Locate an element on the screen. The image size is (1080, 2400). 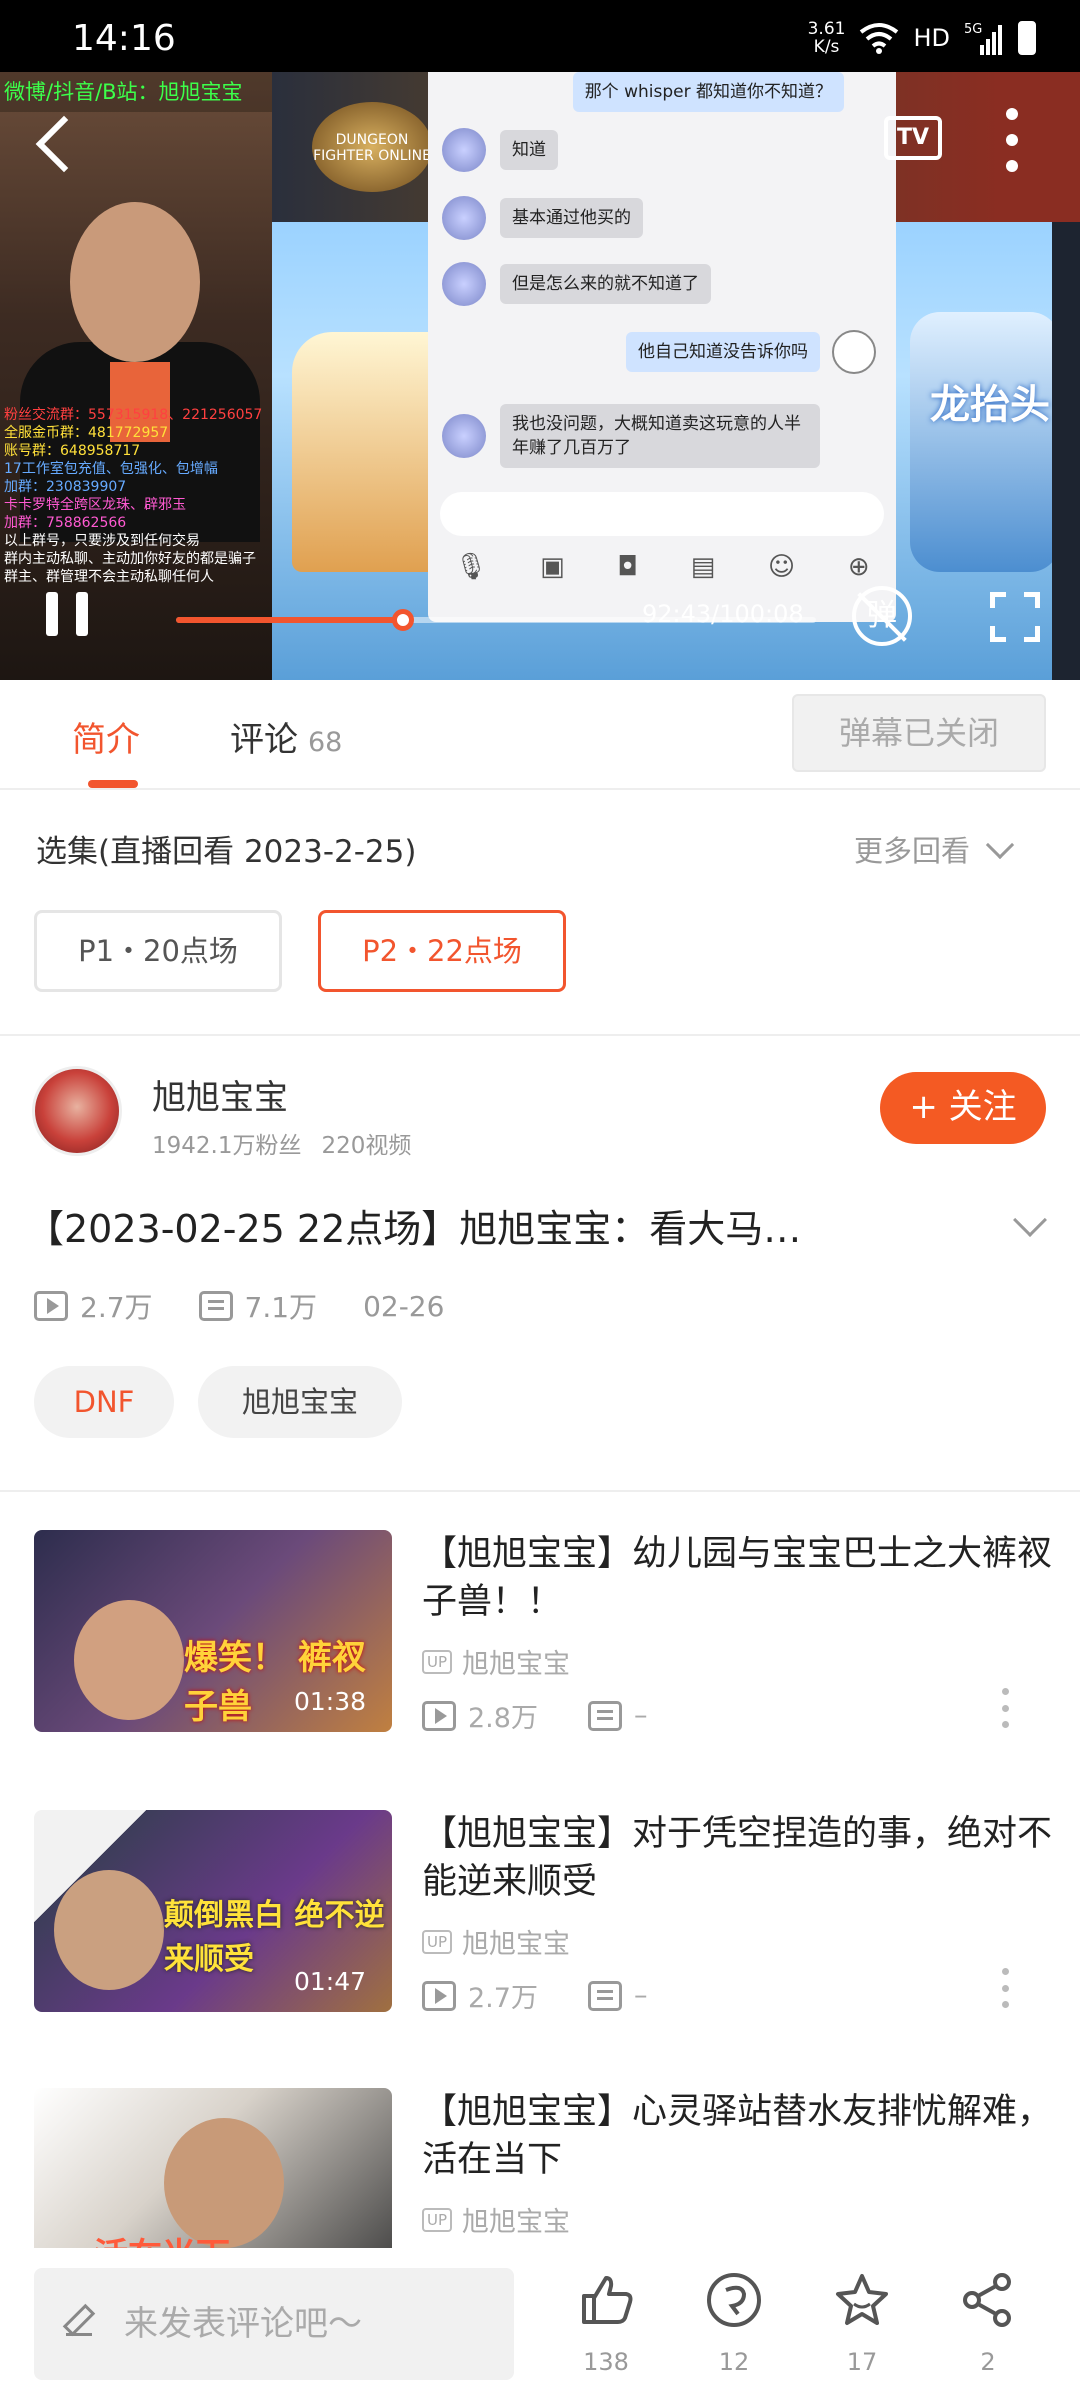
chat-message: 那个 whisper 都知道你不知道？ is located at coordinates (714, 92).